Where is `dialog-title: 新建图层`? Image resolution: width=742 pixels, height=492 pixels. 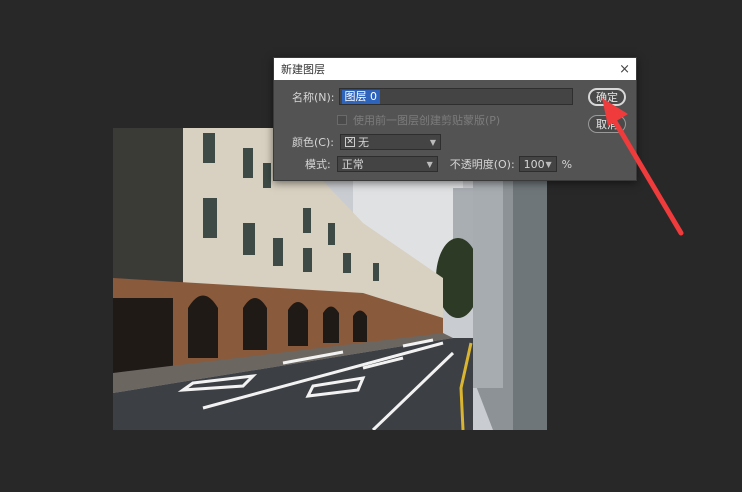 dialog-title: 新建图层 is located at coordinates (303, 69).